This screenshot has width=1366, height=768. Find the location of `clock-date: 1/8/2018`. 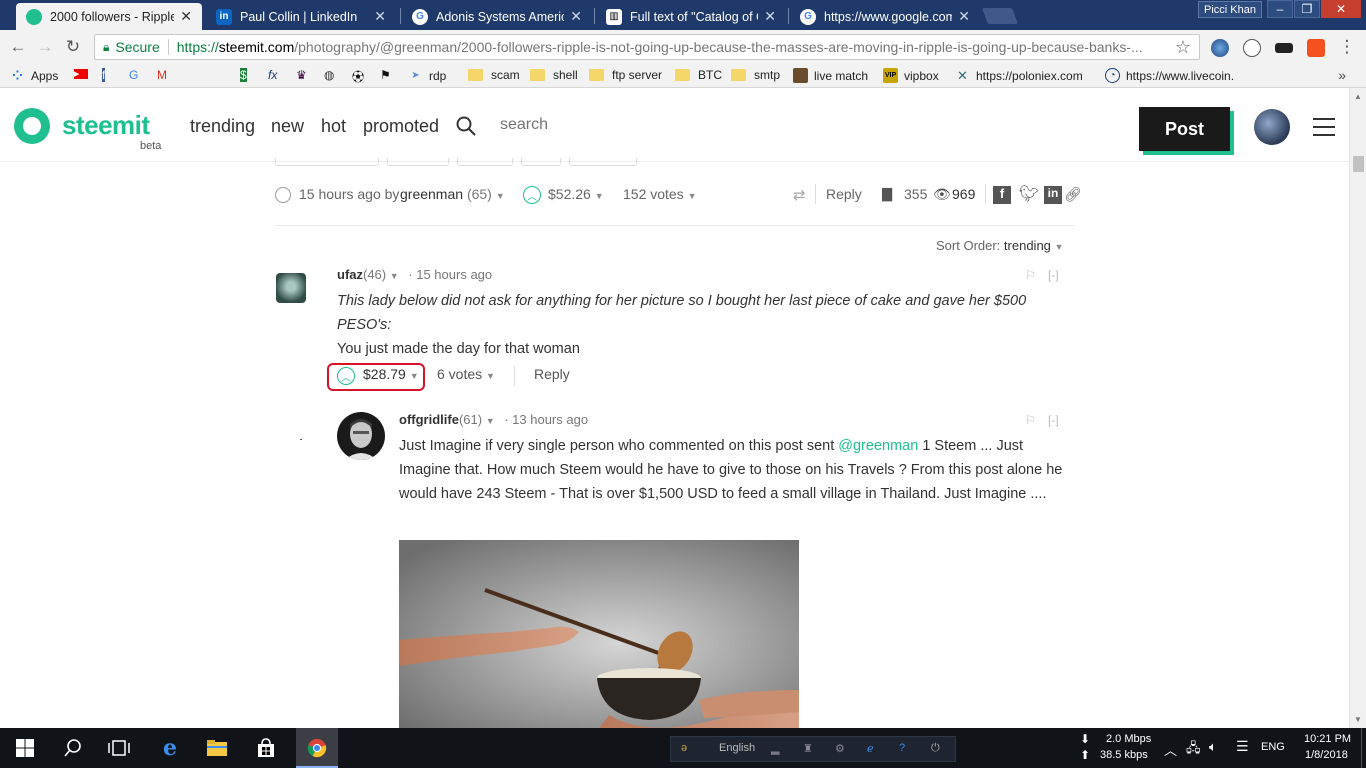

clock-date: 1/8/2018 is located at coordinates (1326, 755).